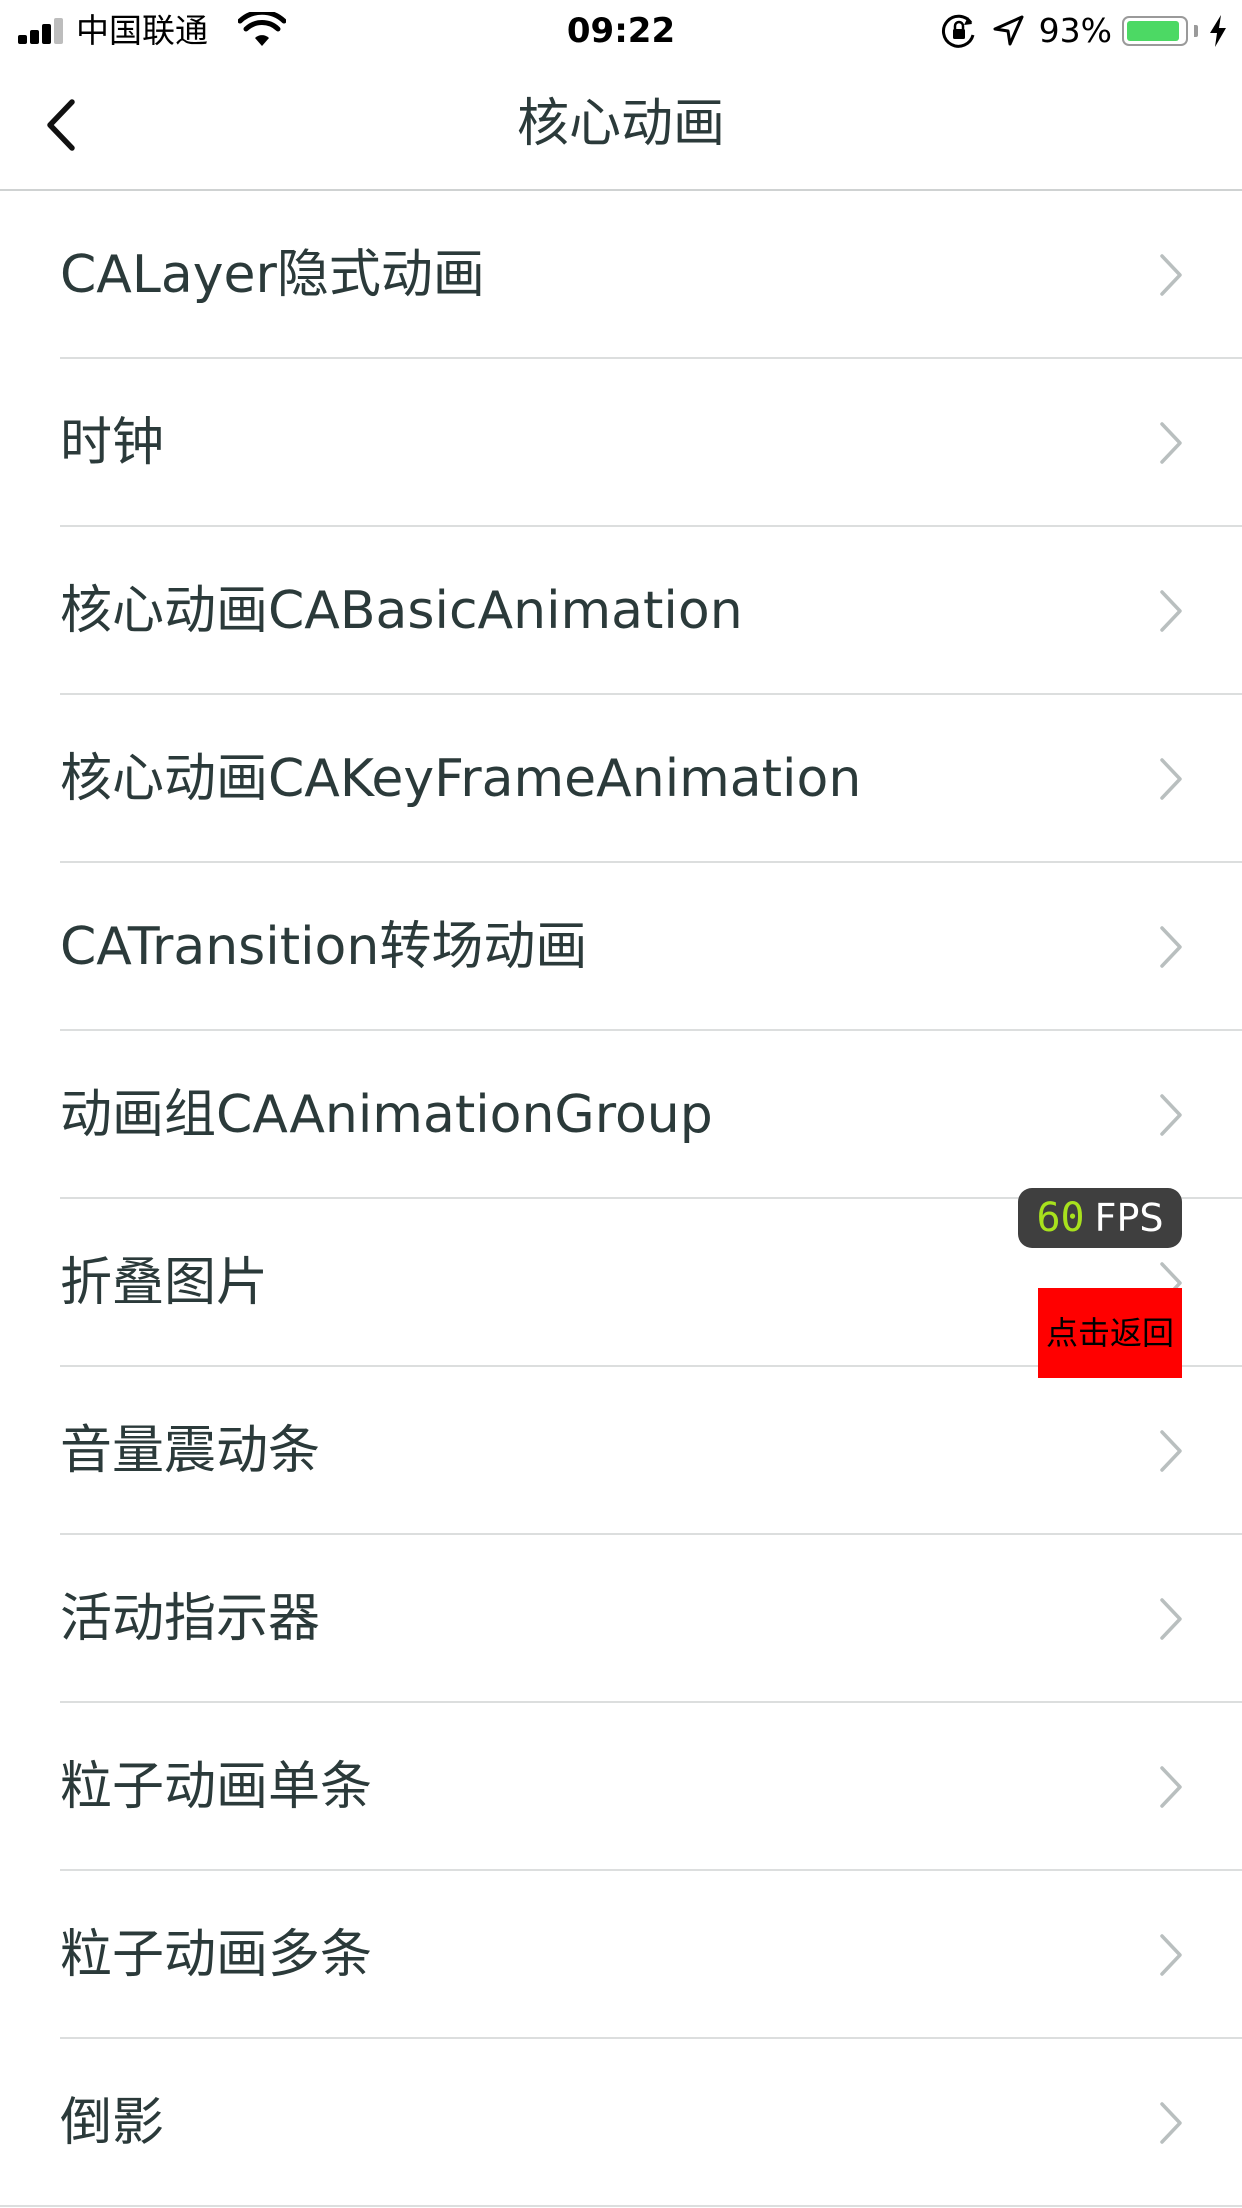 This screenshot has width=1242, height=2208. Describe the element at coordinates (386, 1115) in the screenshot. I see `list-item-label: 动画组CAAnimationGroup` at that location.